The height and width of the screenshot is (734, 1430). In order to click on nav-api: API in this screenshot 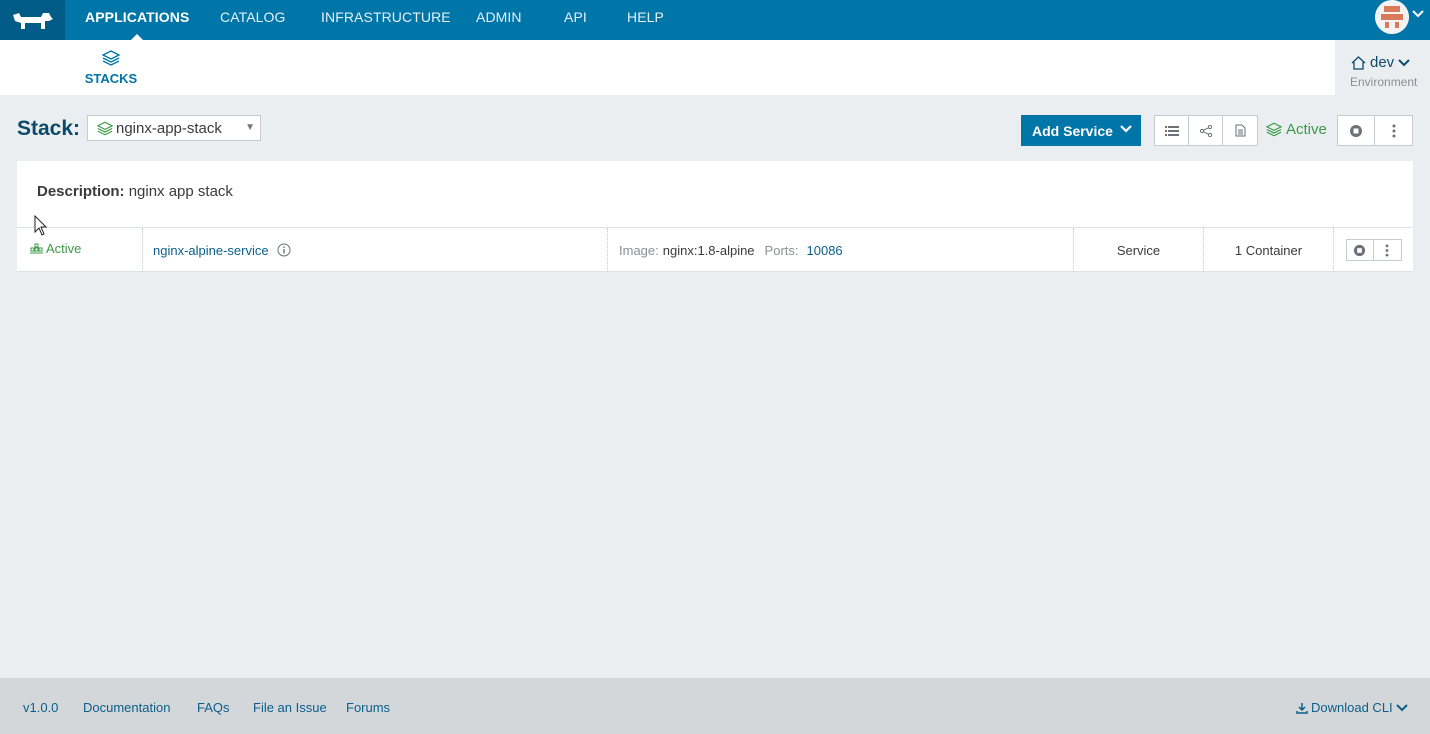, I will do `click(575, 20)`.